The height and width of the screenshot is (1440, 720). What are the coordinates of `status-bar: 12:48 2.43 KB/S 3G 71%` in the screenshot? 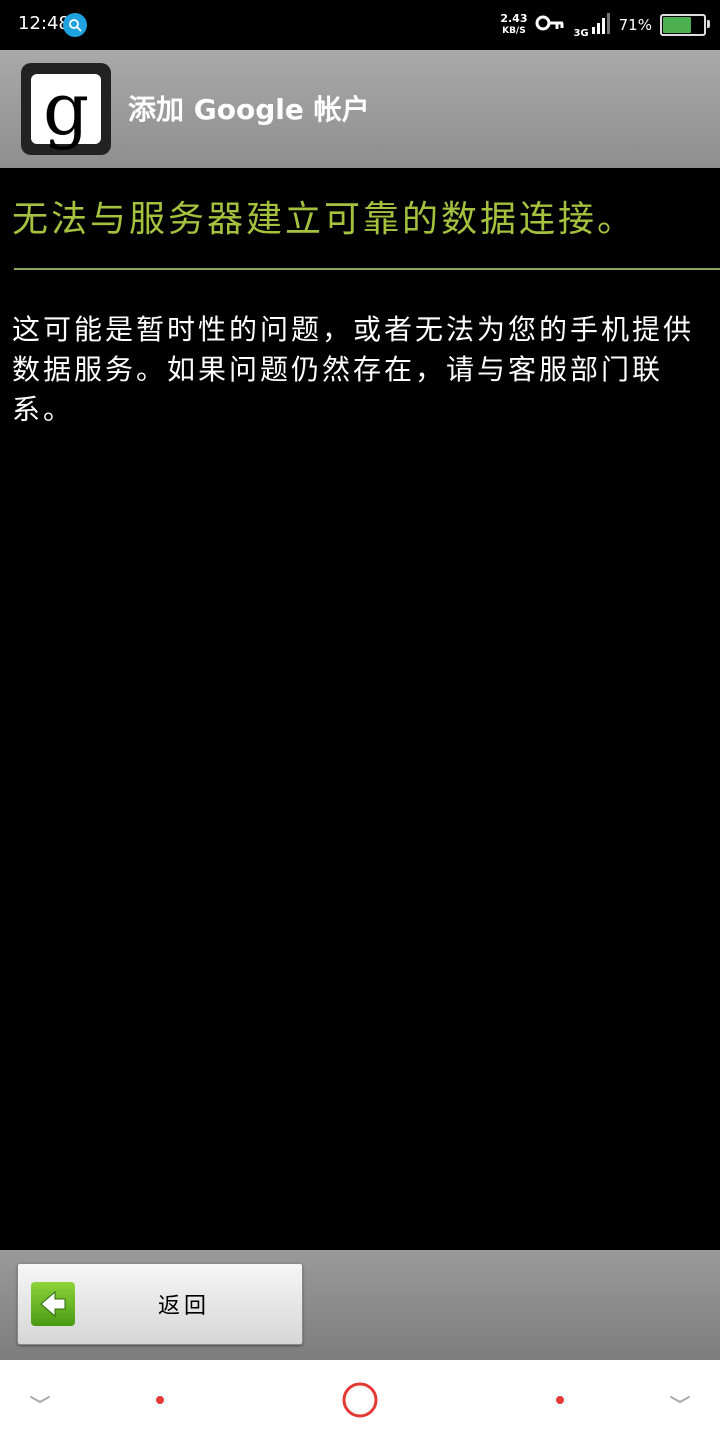 It's located at (360, 25).